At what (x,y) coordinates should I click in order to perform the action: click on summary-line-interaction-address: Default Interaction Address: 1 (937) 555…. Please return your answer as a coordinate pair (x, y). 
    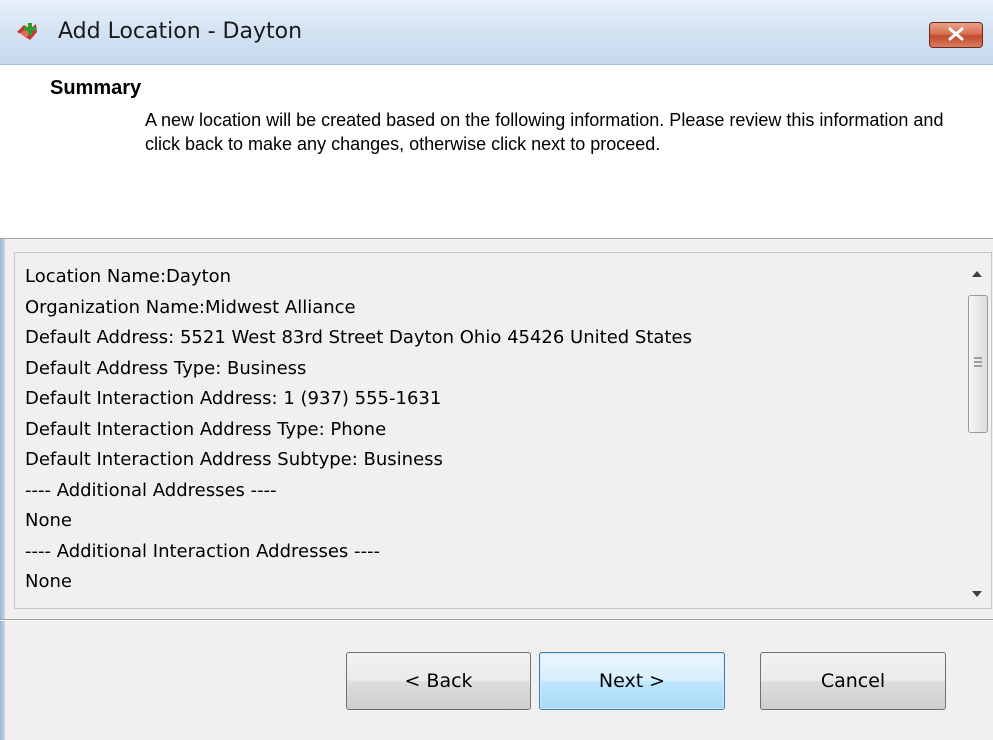
    Looking at the image, I should click on (233, 398).